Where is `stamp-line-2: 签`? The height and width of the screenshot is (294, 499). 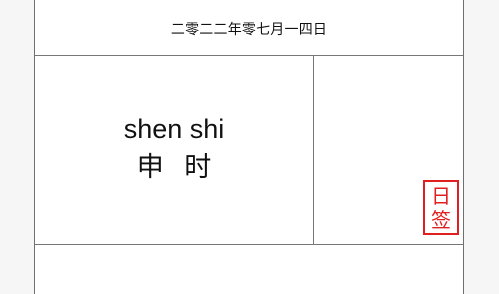
stamp-line-2: 签 is located at coordinates (441, 219).